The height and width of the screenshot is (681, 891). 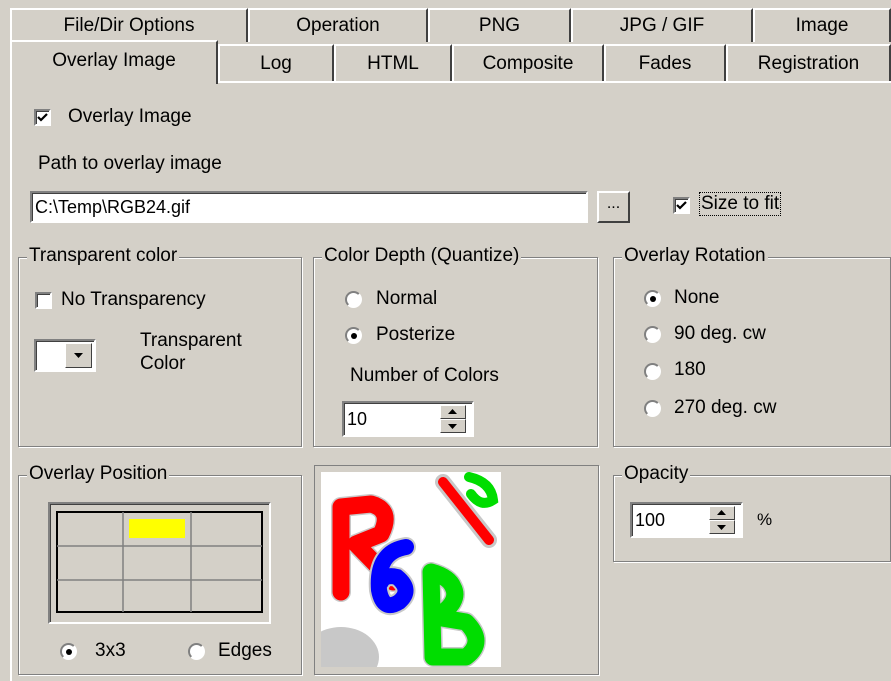 What do you see at coordinates (191, 340) in the screenshot?
I see `transparent-color-label-1: Transparent` at bounding box center [191, 340].